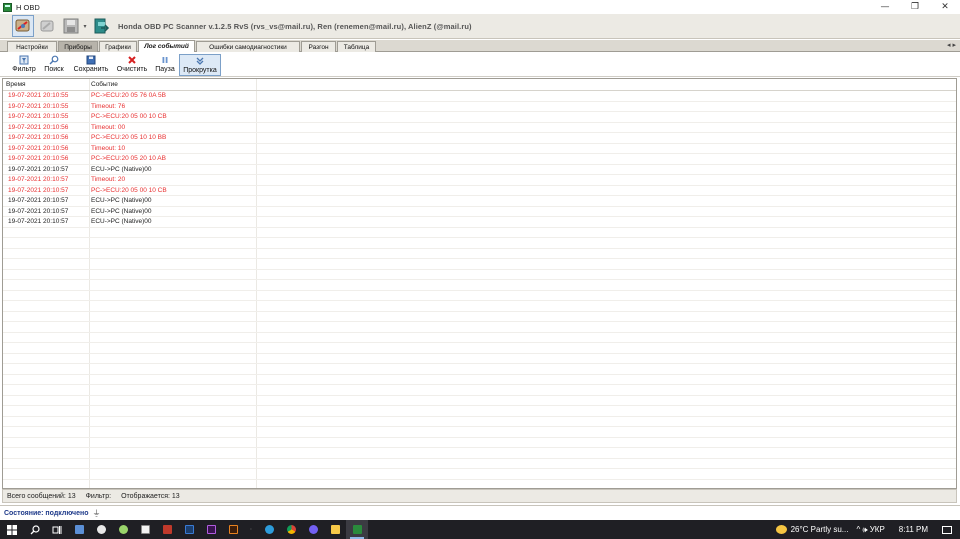 The height and width of the screenshot is (539, 960). What do you see at coordinates (41, 496) in the screenshot?
I see `total-messages: Всего сообщений: 13` at bounding box center [41, 496].